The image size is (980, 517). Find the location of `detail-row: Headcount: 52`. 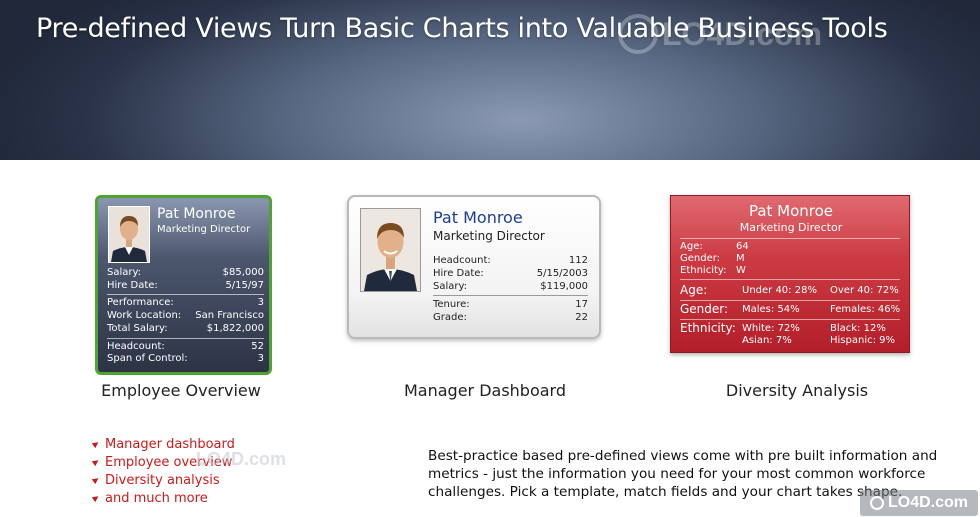

detail-row: Headcount: 52 is located at coordinates (185, 346).